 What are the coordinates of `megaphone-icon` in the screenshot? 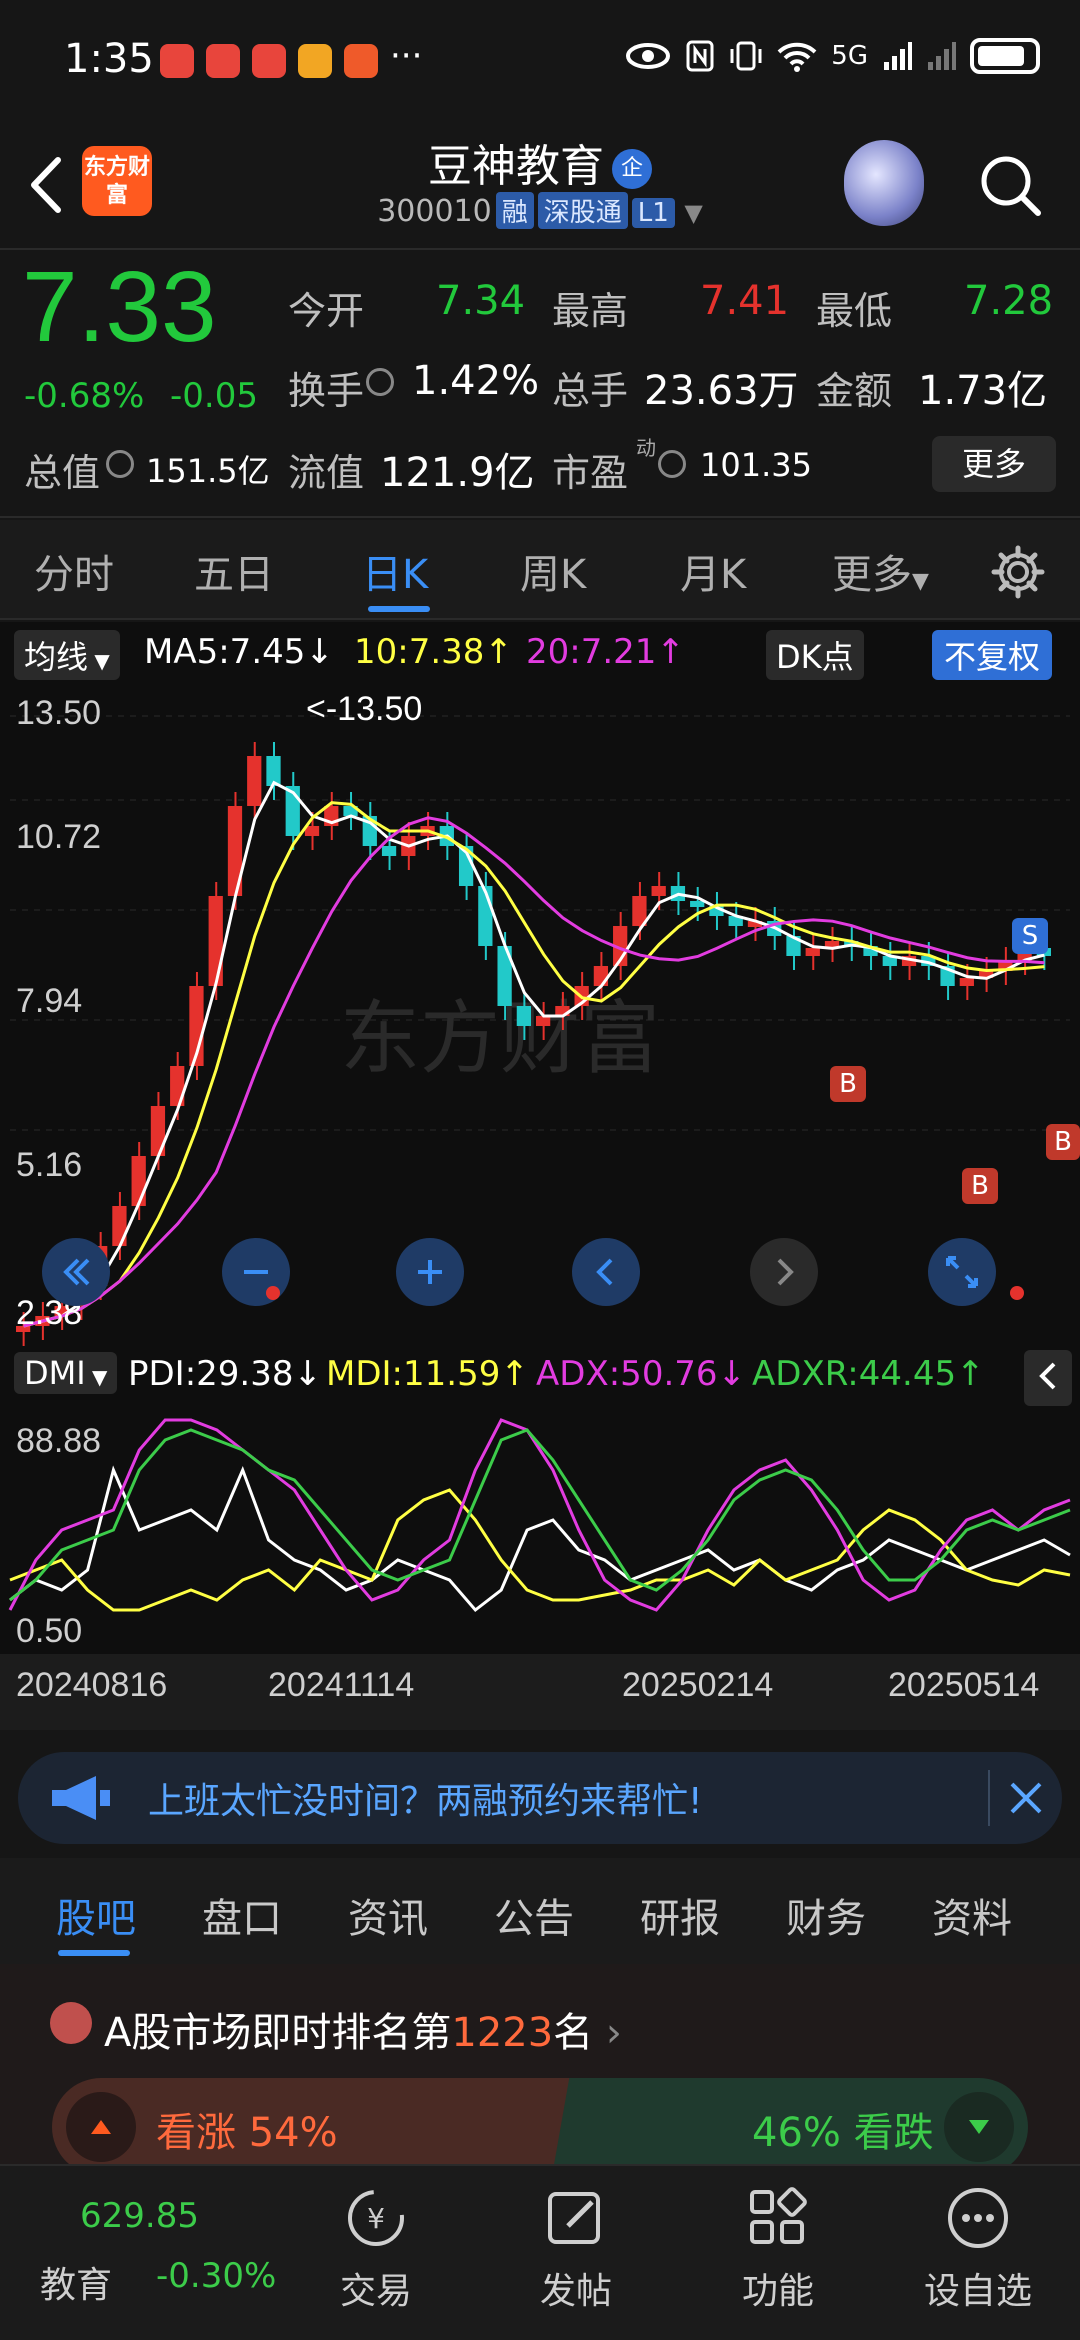 It's located at (81, 1798).